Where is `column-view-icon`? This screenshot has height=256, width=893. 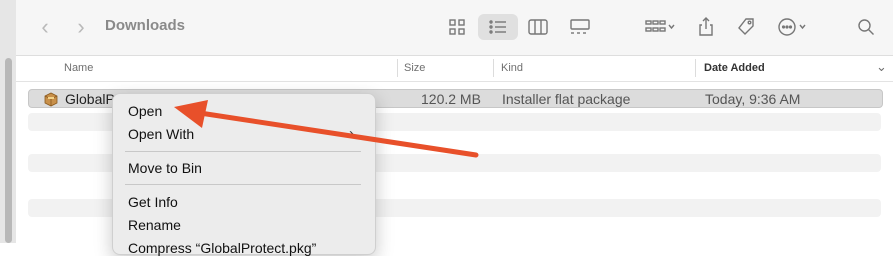 column-view-icon is located at coordinates (538, 27).